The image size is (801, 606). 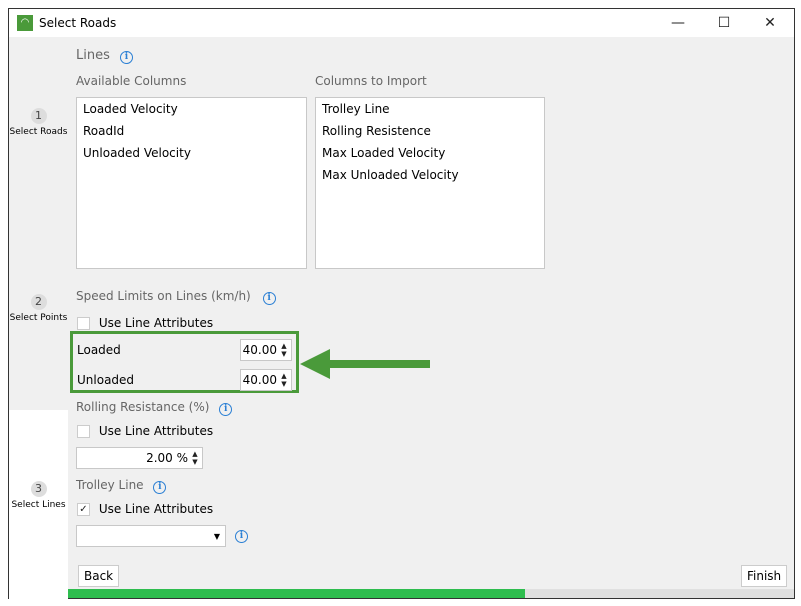 What do you see at coordinates (430, 109) in the screenshot?
I see `list-item: Trolley Line` at bounding box center [430, 109].